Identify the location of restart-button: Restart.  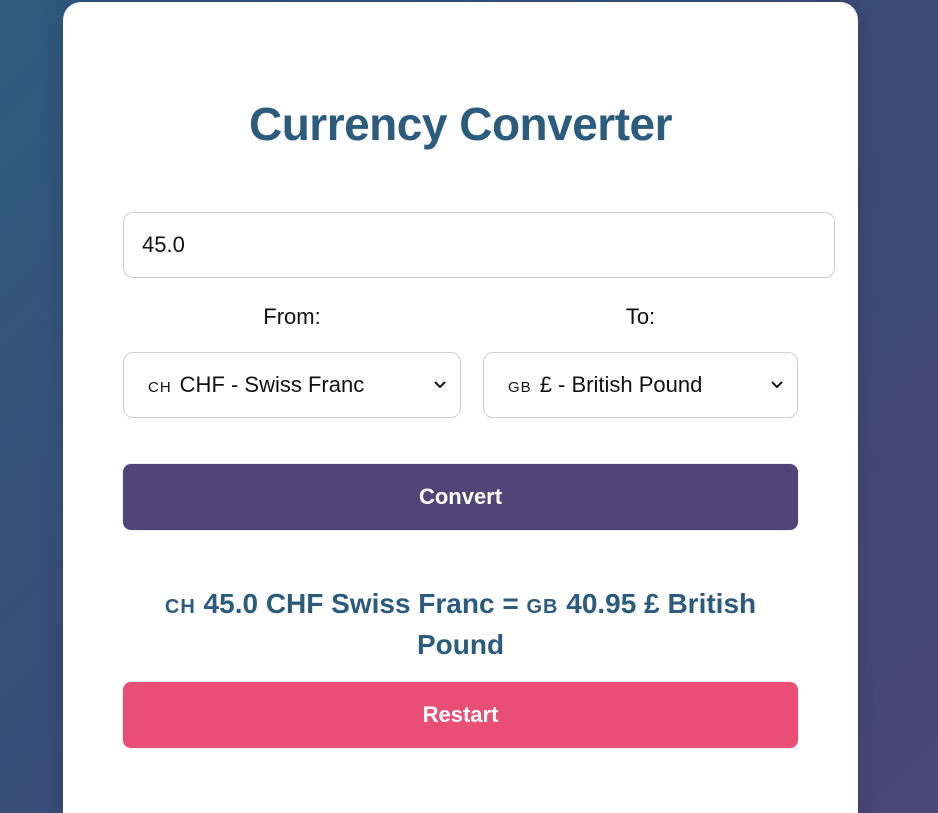
(460, 715).